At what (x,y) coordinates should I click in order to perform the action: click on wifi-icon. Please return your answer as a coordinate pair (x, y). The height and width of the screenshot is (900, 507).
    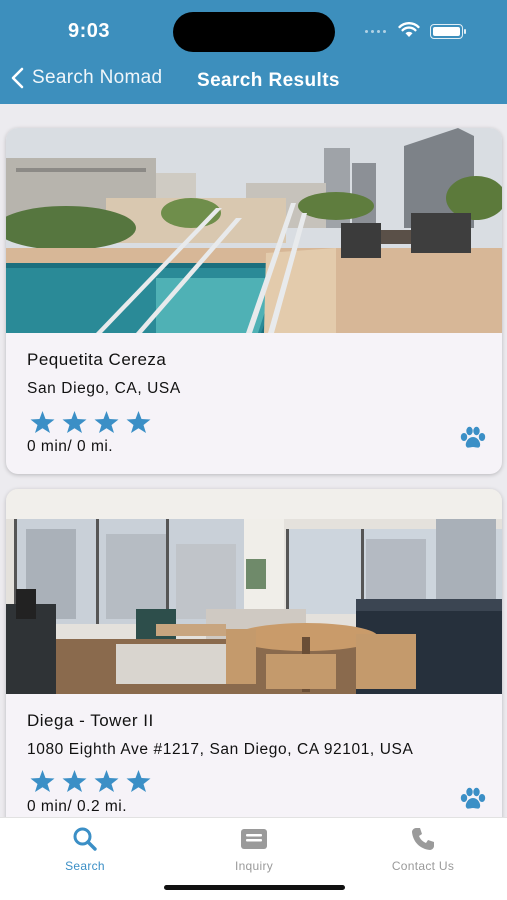
    Looking at the image, I should click on (409, 29).